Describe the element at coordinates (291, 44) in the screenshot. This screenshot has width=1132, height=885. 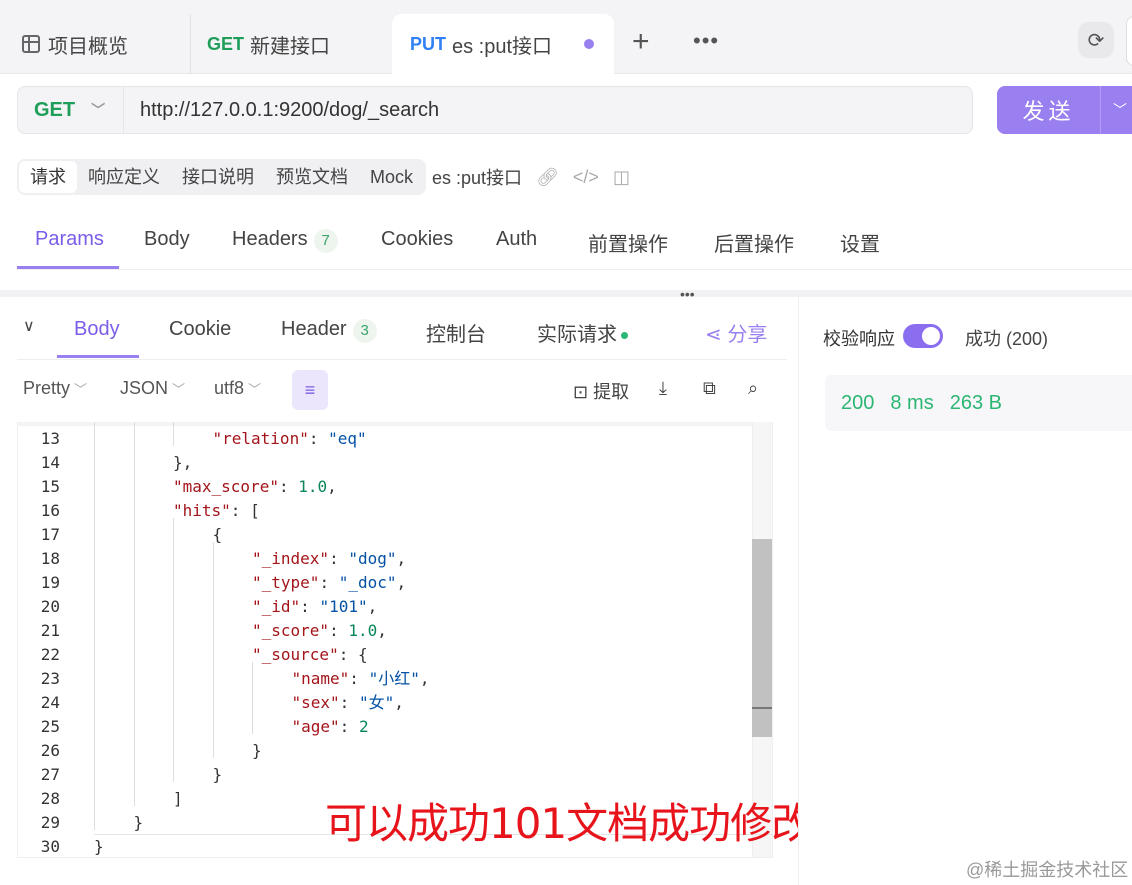
I see `tab-new-api: GET 新建接口` at that location.